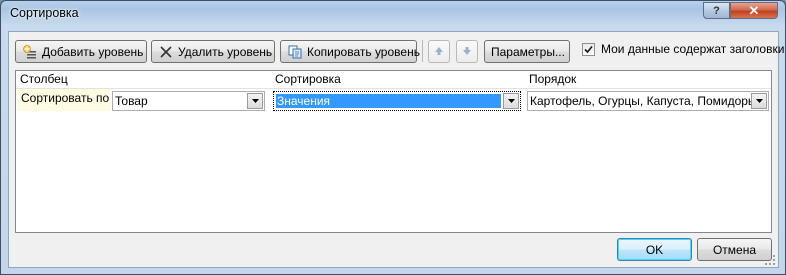 This screenshot has width=786, height=275. Describe the element at coordinates (166, 52) in the screenshot. I see `delete-x-icon` at that location.